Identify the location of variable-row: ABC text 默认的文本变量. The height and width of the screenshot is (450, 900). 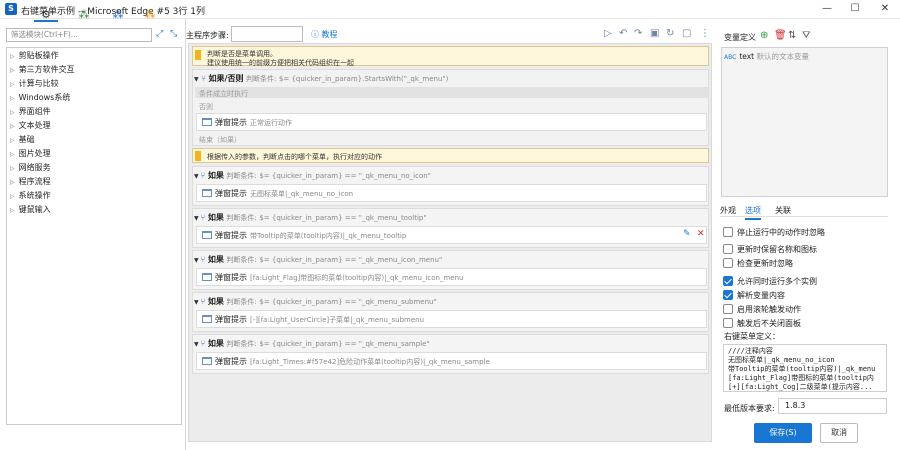
(766, 56).